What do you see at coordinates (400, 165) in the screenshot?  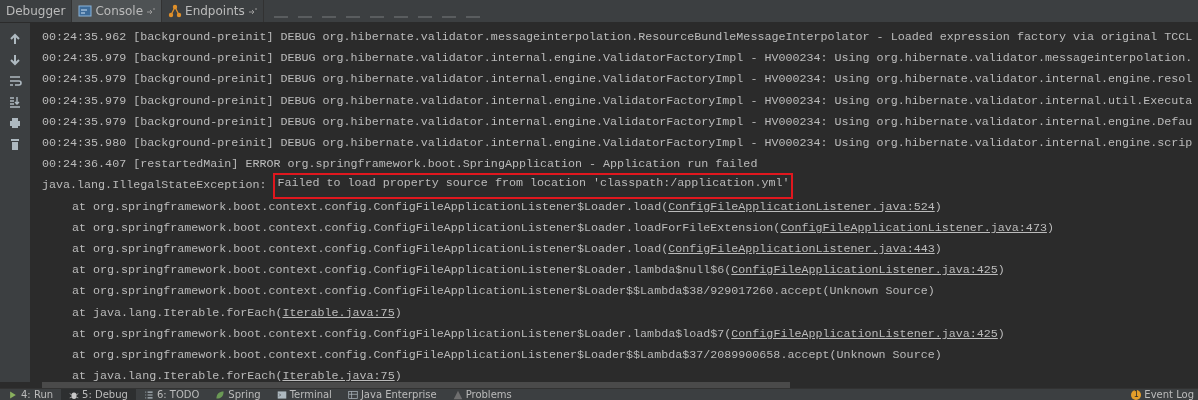 I see `log-text: 00:24:36.407 [restartedMain] ERROR org.springframework.boot.SpringApplication - Application run failed` at bounding box center [400, 165].